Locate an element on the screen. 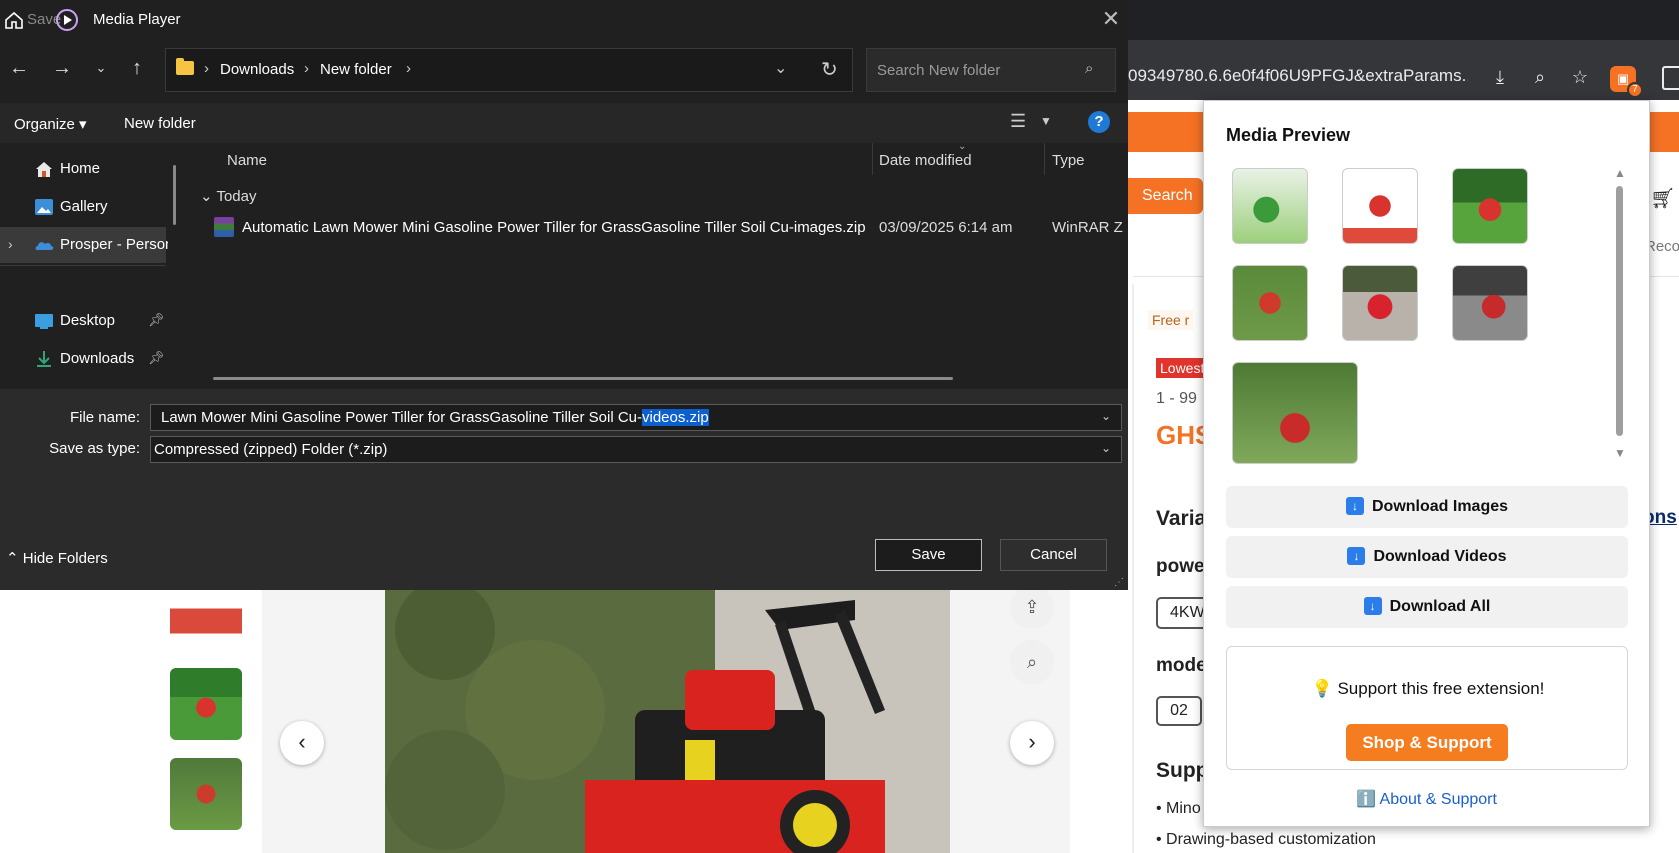 This screenshot has width=1679, height=853. nav-item-desktop: Desktop 📌︎ is located at coordinates (83, 321).